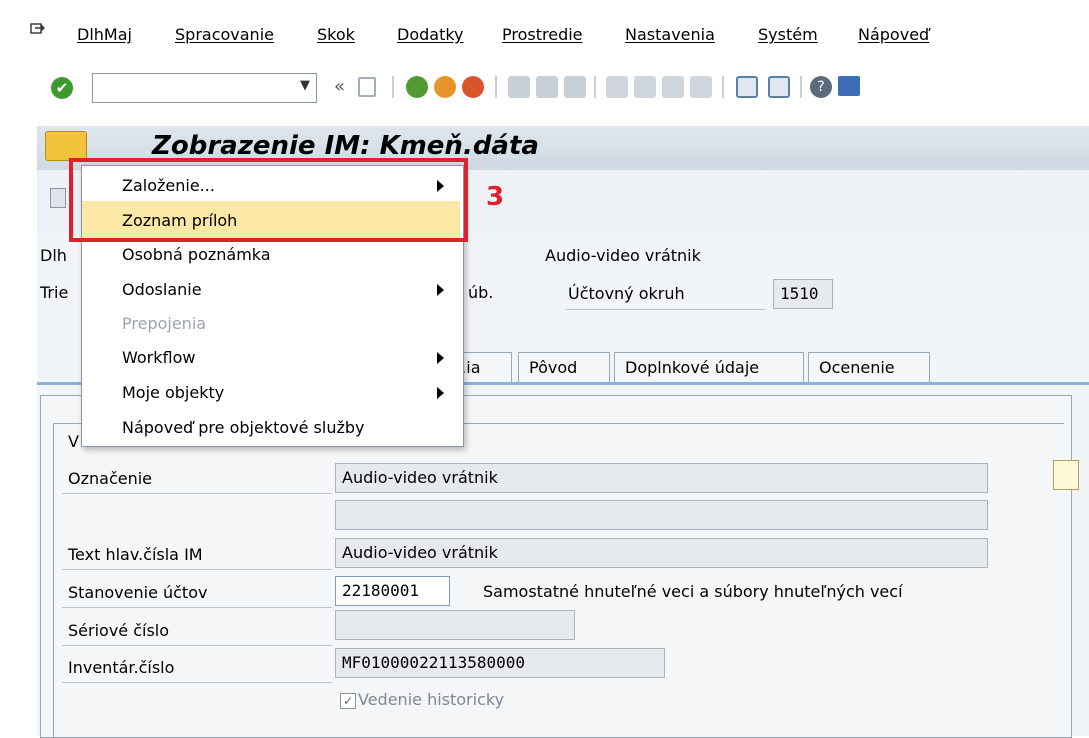  Describe the element at coordinates (196, 254) in the screenshot. I see `menu-item-osobna-poznamka: Osobná poznámka` at that location.